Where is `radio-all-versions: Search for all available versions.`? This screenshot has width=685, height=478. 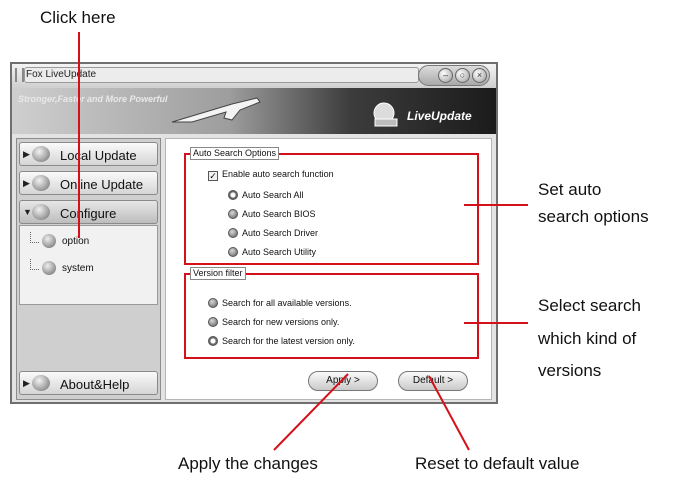
radio-all-versions: Search for all available versions. is located at coordinates (280, 303).